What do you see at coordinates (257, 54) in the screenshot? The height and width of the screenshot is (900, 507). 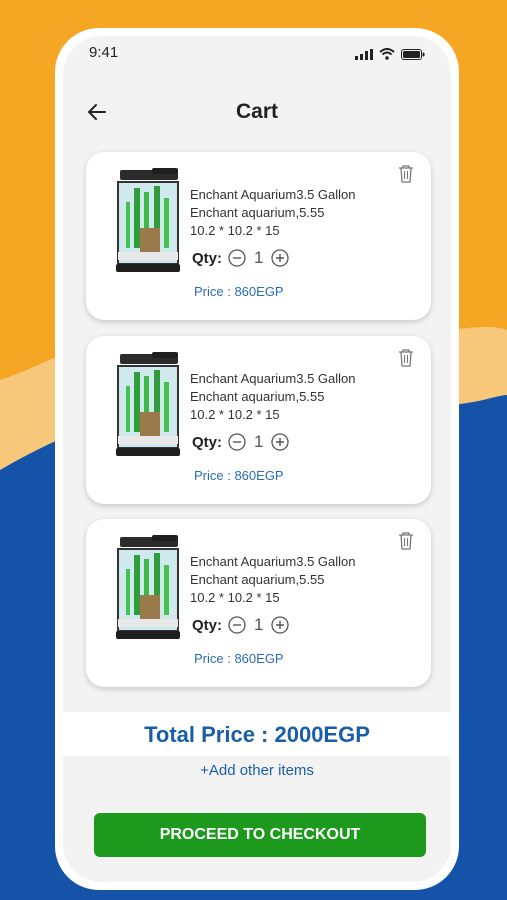 I see `status-bar: 9:41` at bounding box center [257, 54].